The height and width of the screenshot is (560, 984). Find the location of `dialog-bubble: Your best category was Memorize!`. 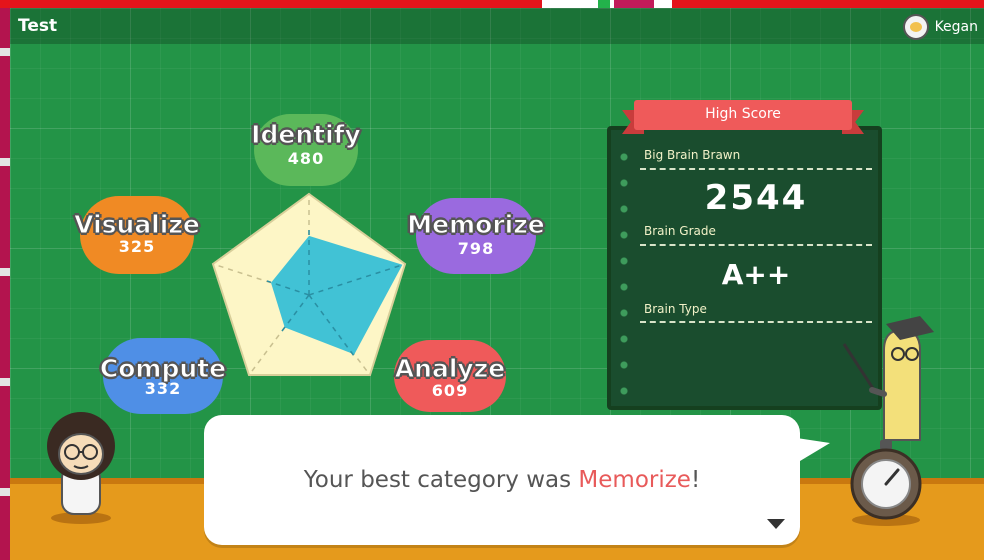

dialog-bubble: Your best category was Memorize! is located at coordinates (517, 480).